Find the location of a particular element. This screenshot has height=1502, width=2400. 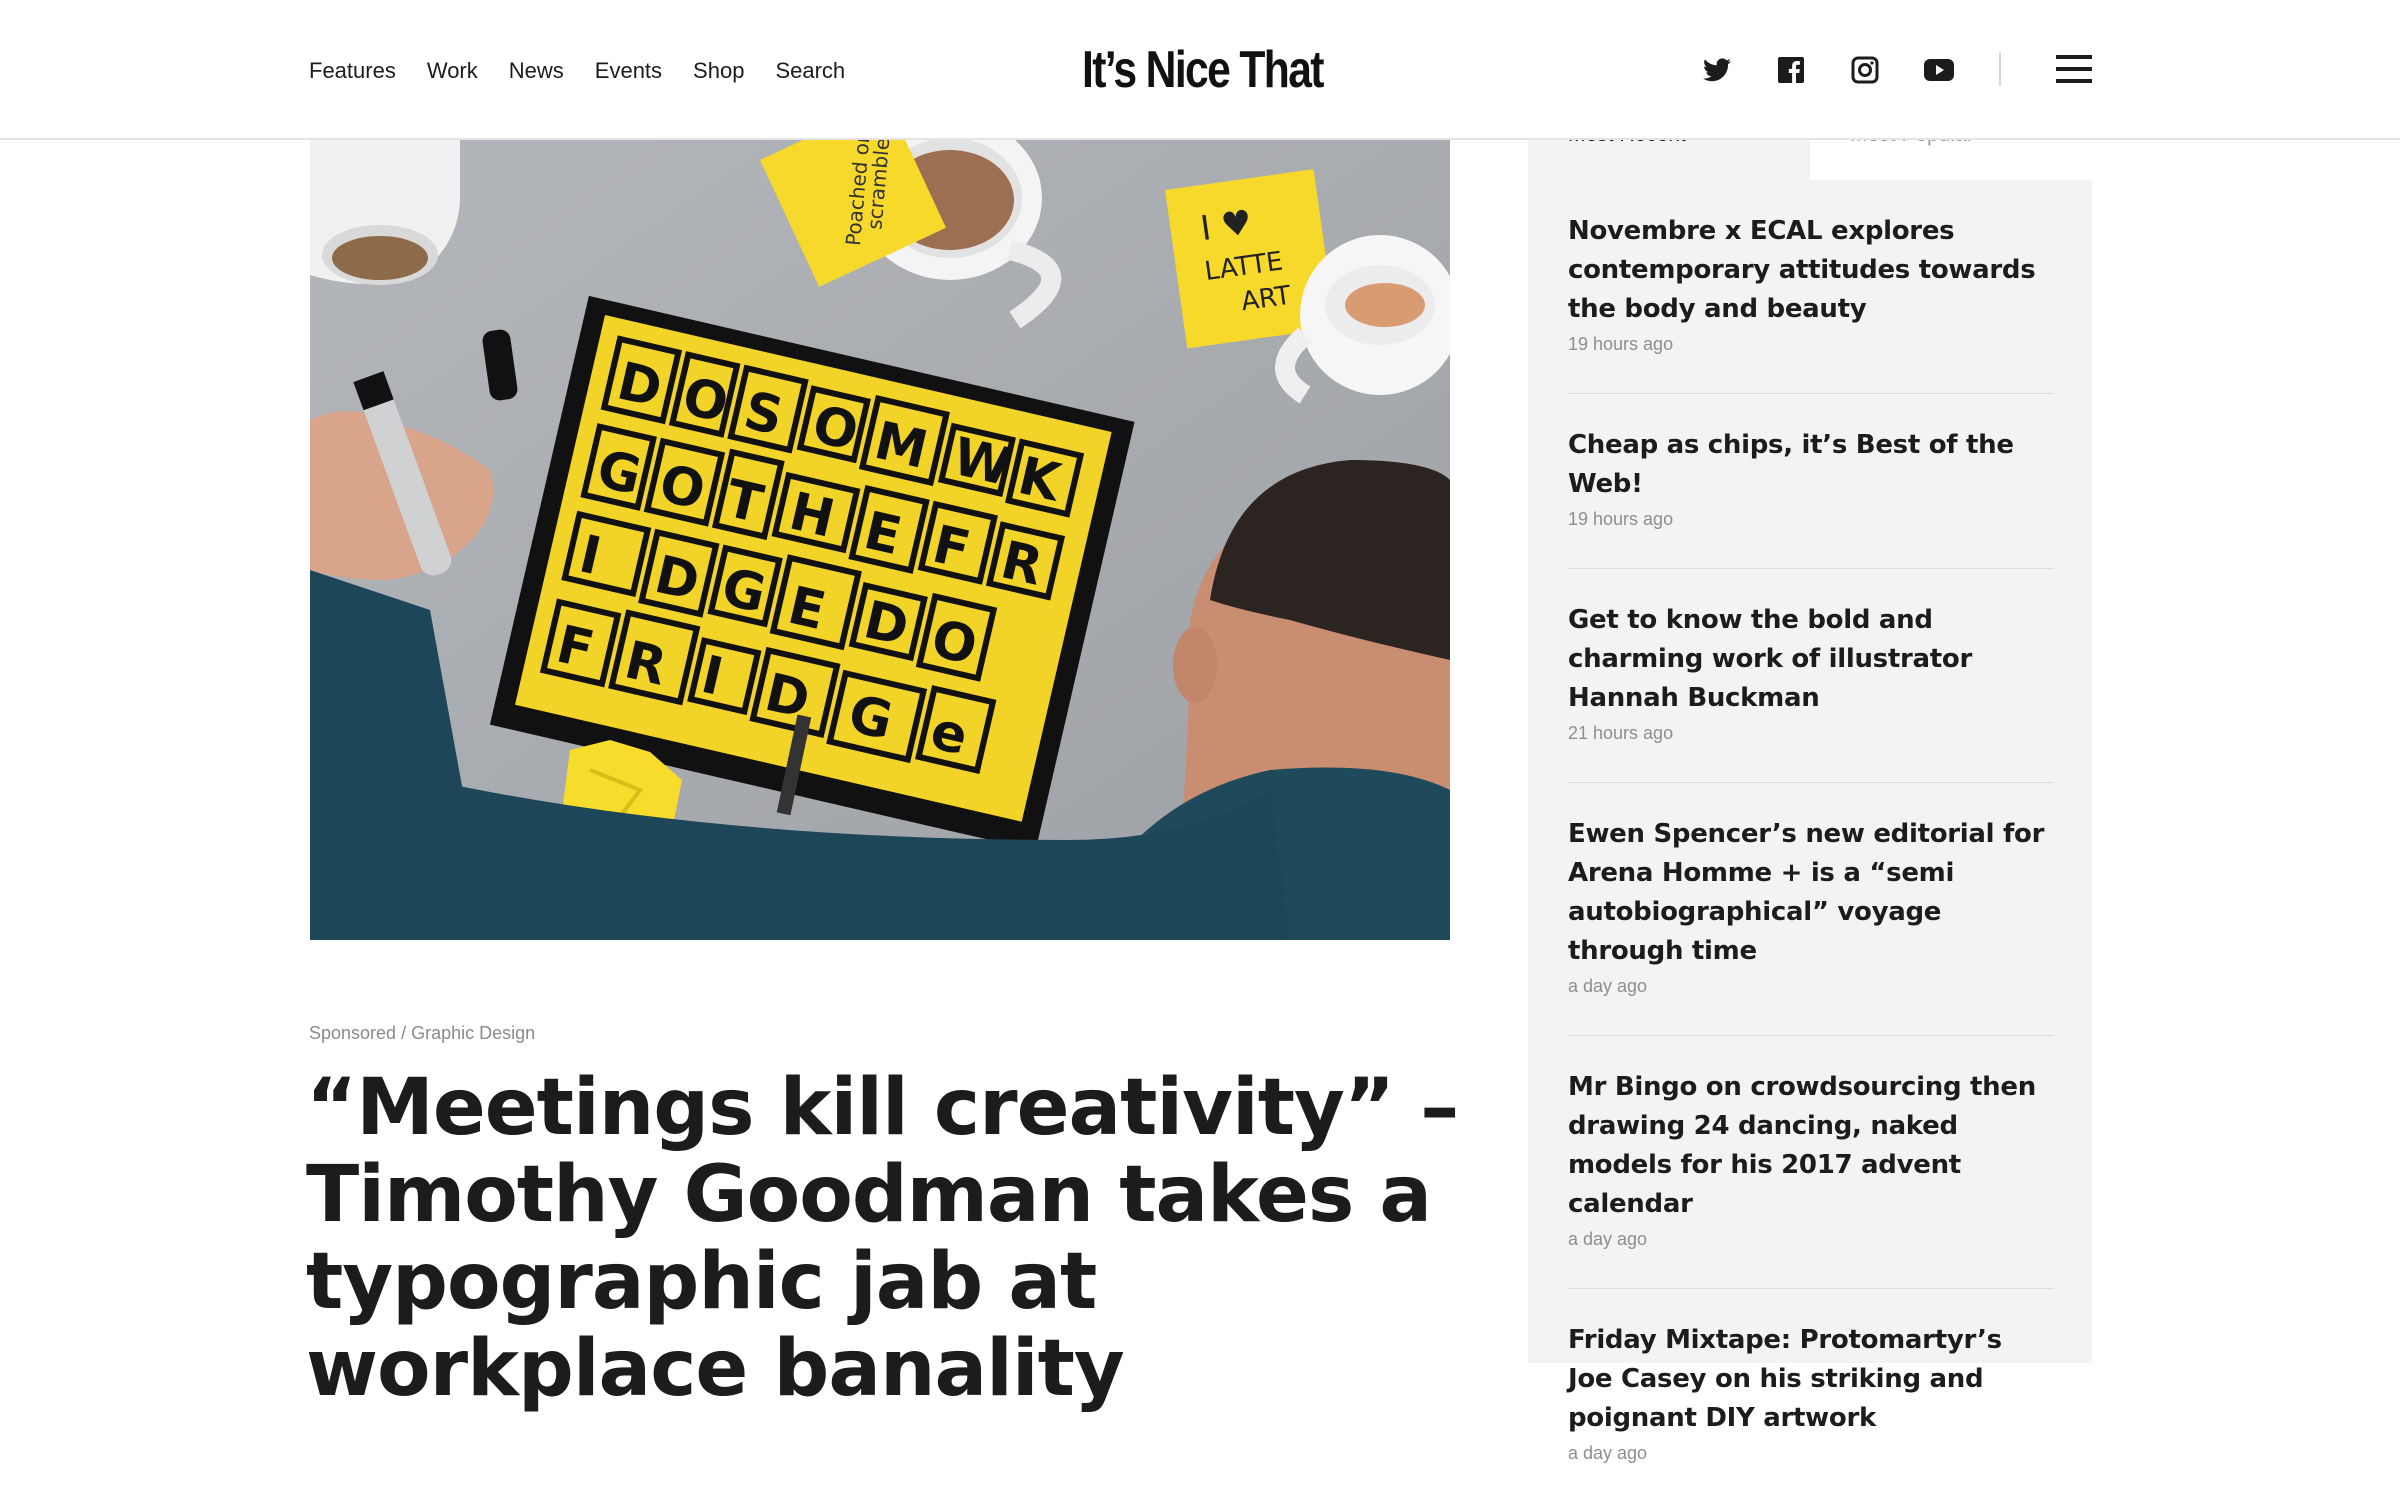

category-link: Sponsored / Graphic Design is located at coordinates (422, 1033).